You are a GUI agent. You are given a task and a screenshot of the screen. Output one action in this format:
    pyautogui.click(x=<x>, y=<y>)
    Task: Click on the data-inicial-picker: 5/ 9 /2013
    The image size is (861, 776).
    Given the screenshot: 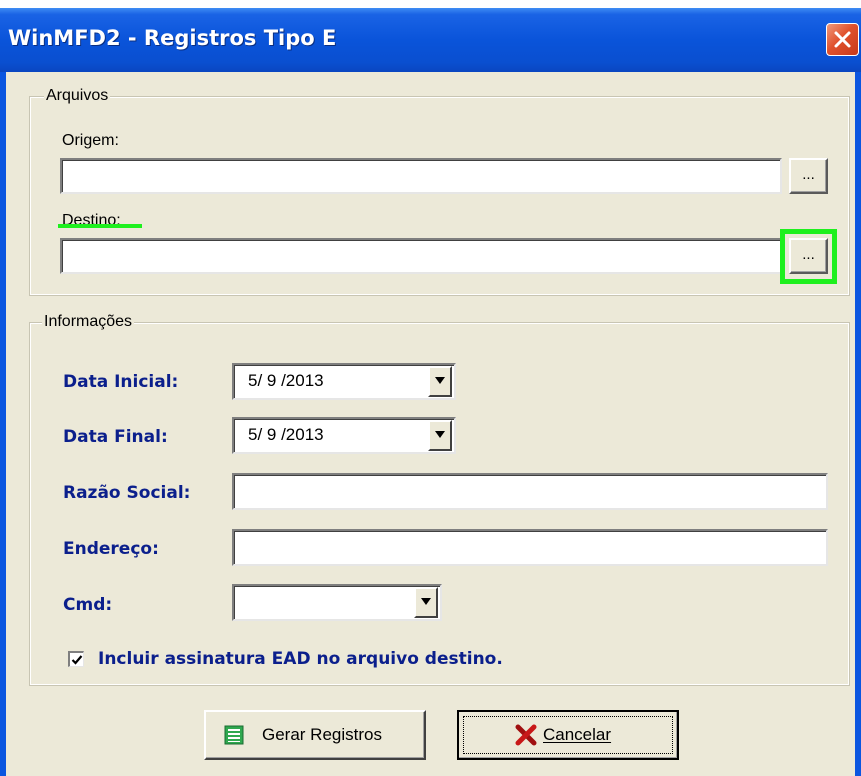 What is the action you would take?
    pyautogui.click(x=344, y=381)
    